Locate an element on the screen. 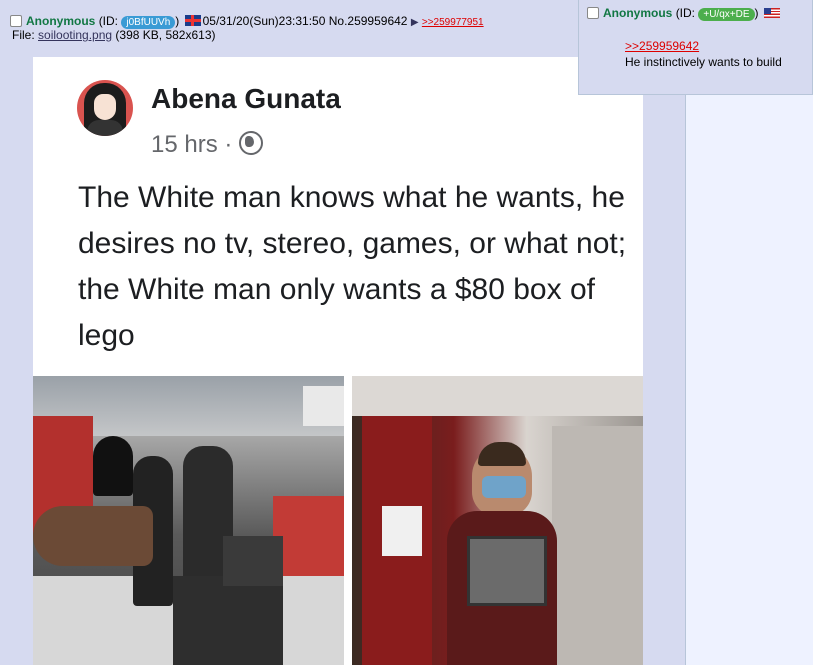  op-poster-name: Anonymous is located at coordinates (61, 21).